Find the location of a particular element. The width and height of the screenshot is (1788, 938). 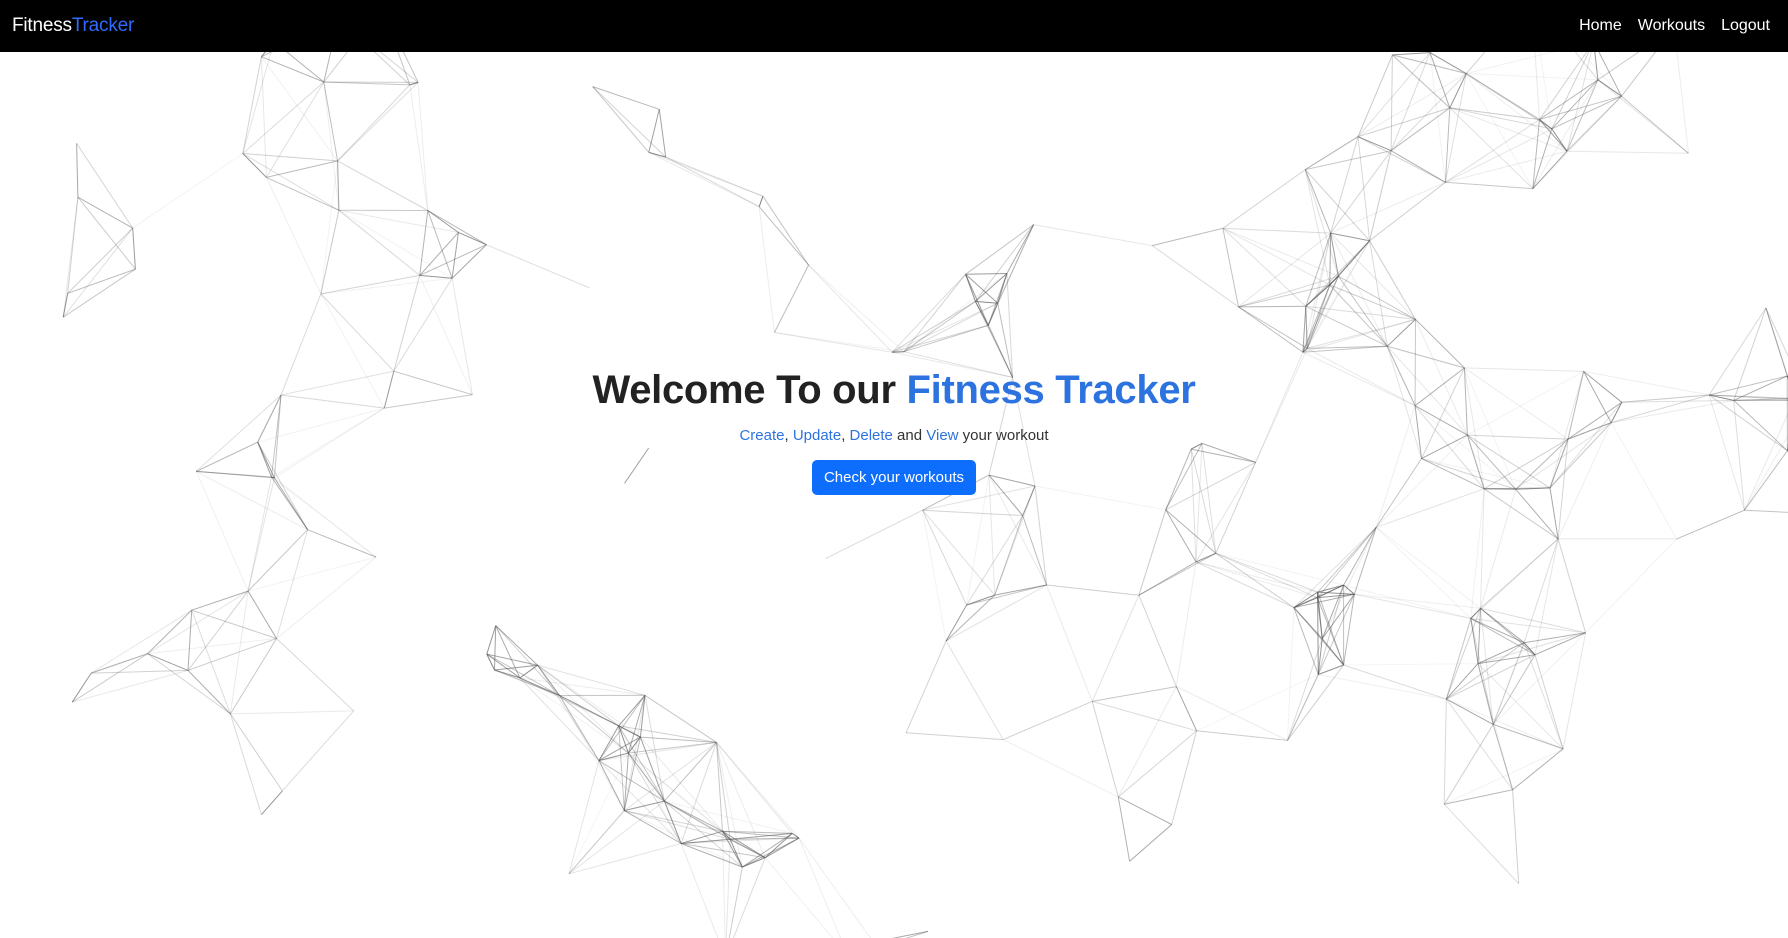

subtitle-and: and is located at coordinates (909, 435).